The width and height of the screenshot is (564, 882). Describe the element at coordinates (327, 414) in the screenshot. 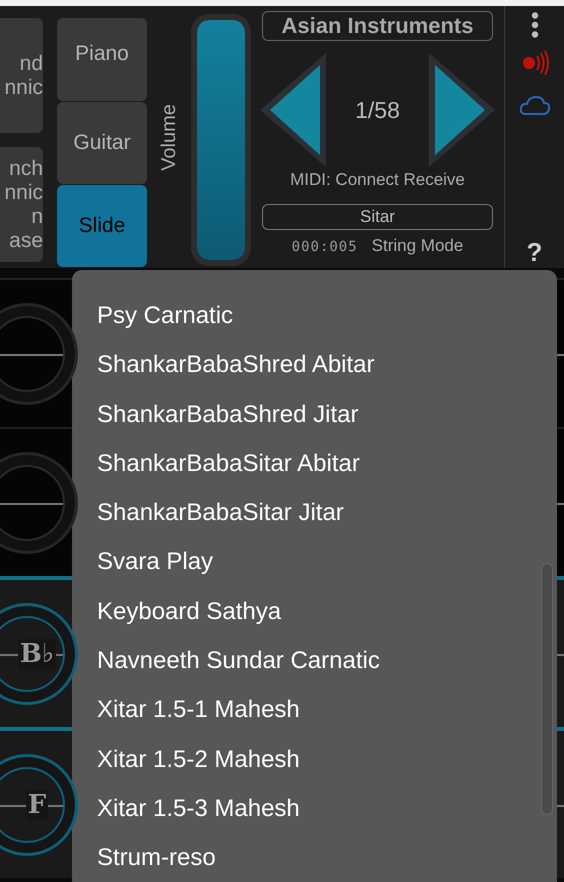

I see `menu-item: ShankarBabaShred Jitar` at that location.